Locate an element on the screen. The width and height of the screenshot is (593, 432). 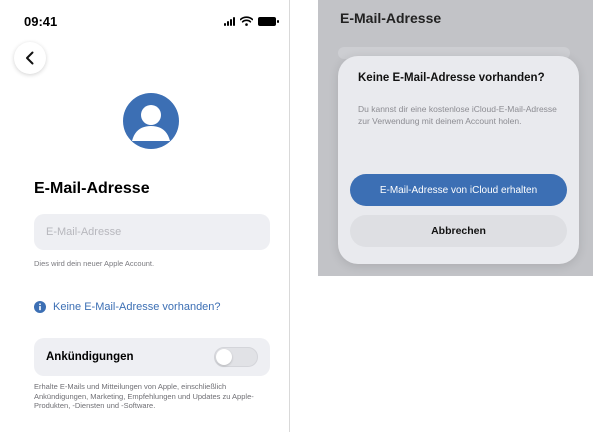
email-field: E-Mail-Adresse is located at coordinates (152, 232).